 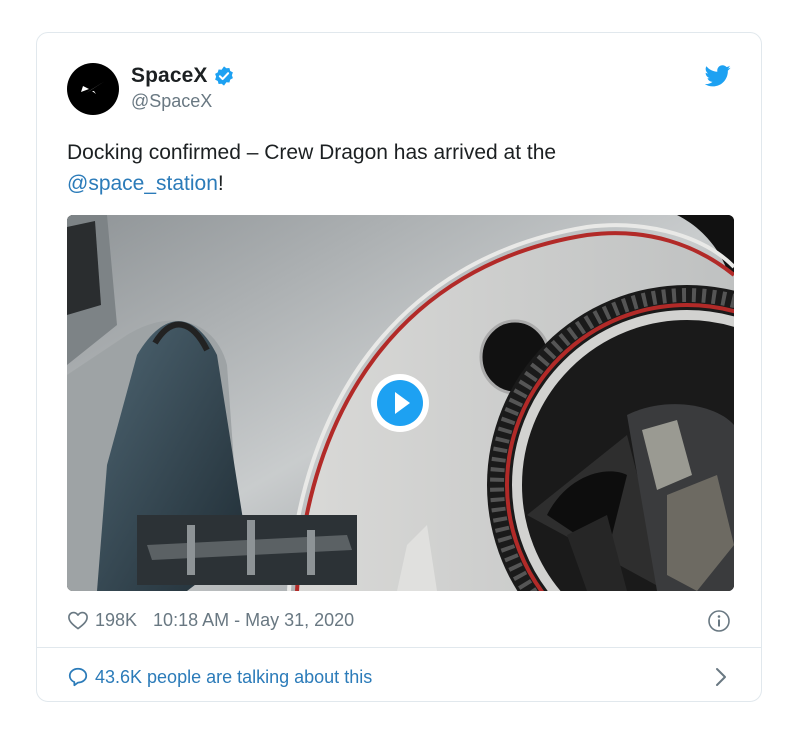 What do you see at coordinates (183, 101) in the screenshot?
I see `account-handle: @SpaceX` at bounding box center [183, 101].